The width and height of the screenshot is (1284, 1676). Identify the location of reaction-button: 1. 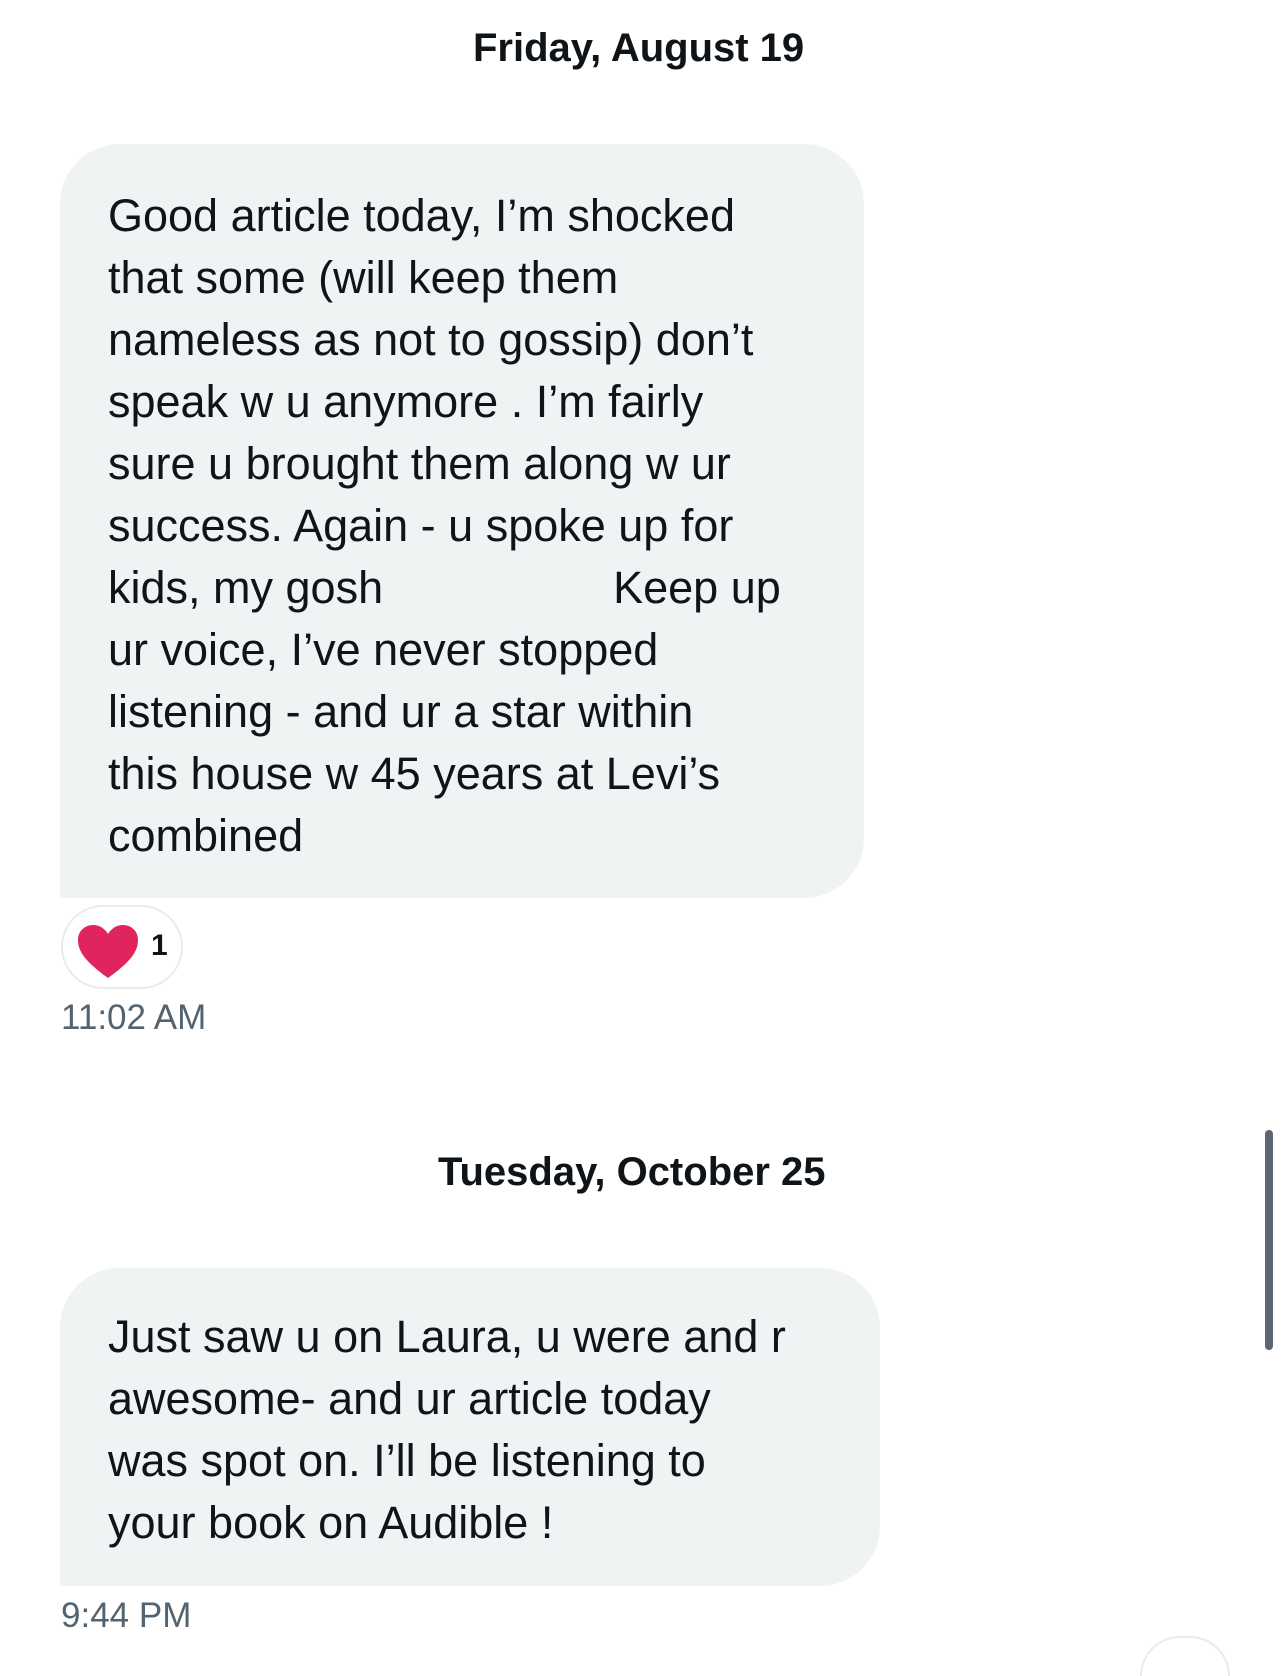
(122, 947).